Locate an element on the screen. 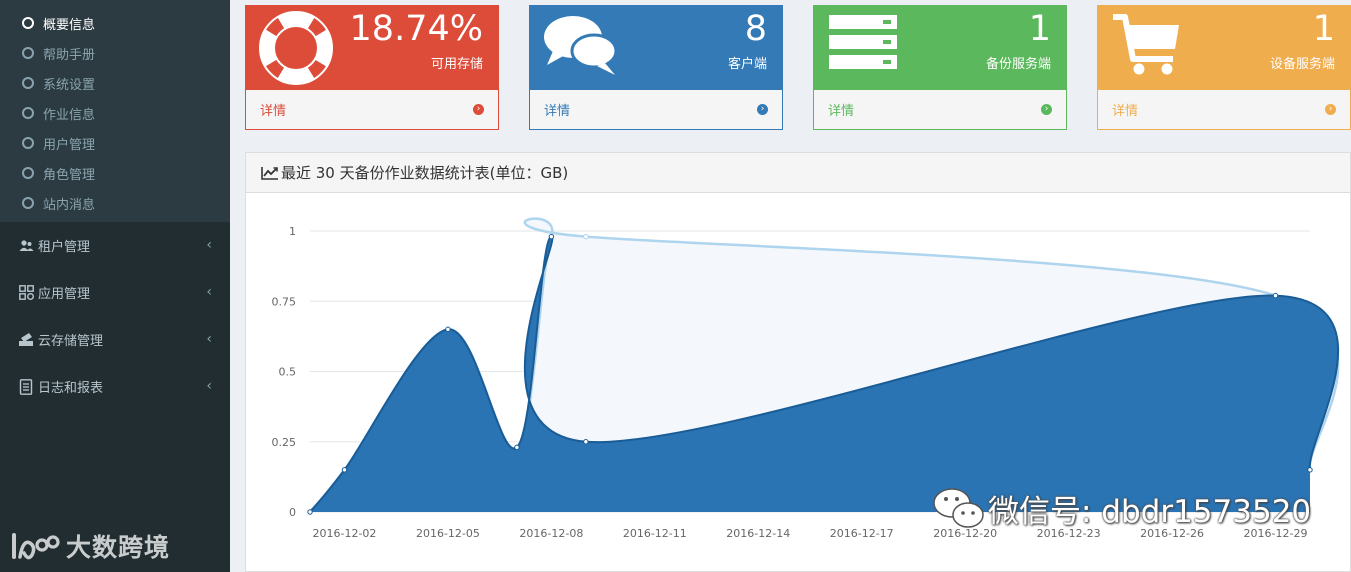 This screenshot has width=1351, height=572. wechat-icon is located at coordinates (958, 508).